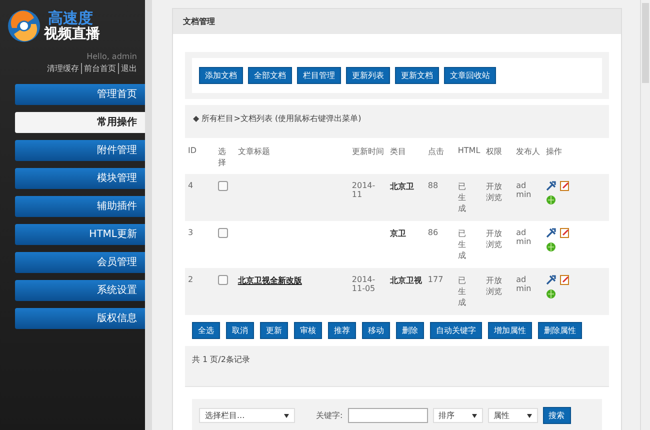  I want to click on article-title-link: 北京卫视全新改版, so click(270, 280).